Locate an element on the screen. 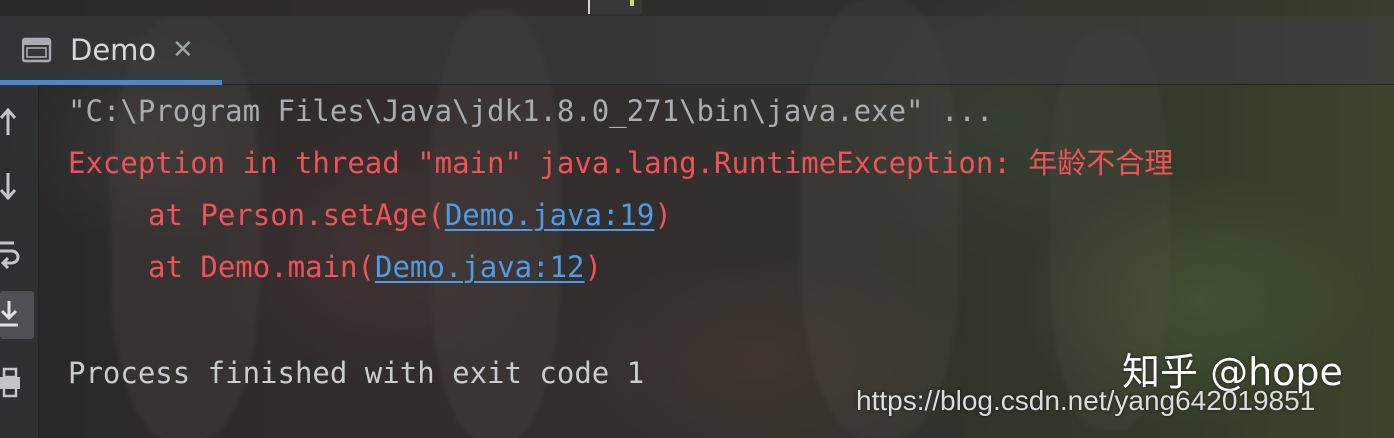  print-button is located at coordinates (17, 383).